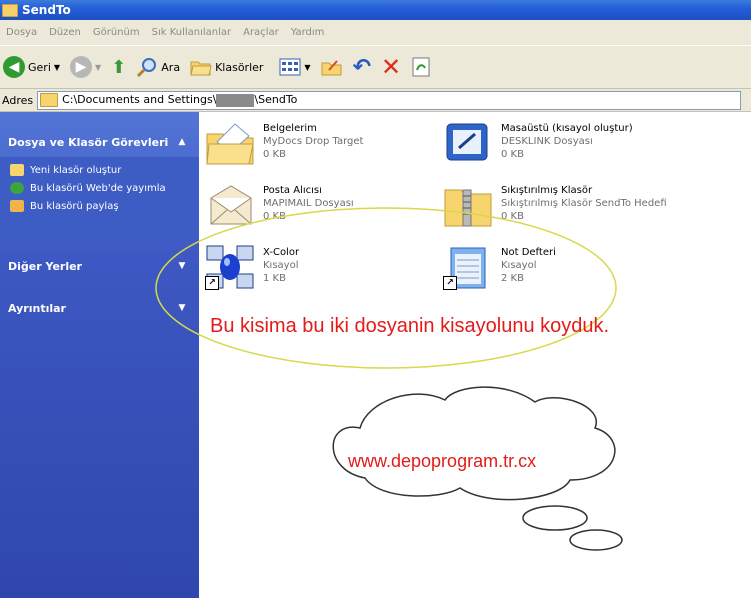  What do you see at coordinates (442, 461) in the screenshot?
I see `website-url: www.depoprogram.tr.cx` at bounding box center [442, 461].